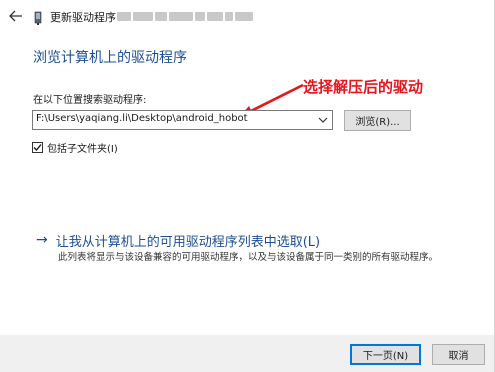  I want to click on chevron-down-icon, so click(323, 120).